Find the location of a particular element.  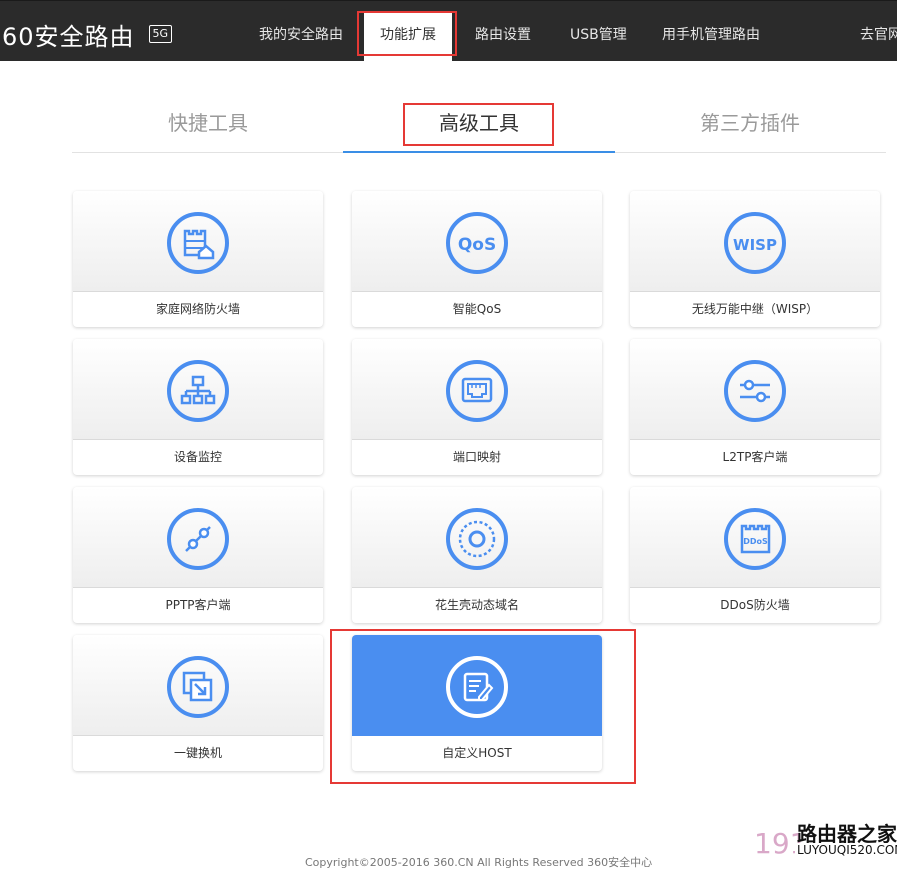

highlight-box-tab is located at coordinates (478, 124).